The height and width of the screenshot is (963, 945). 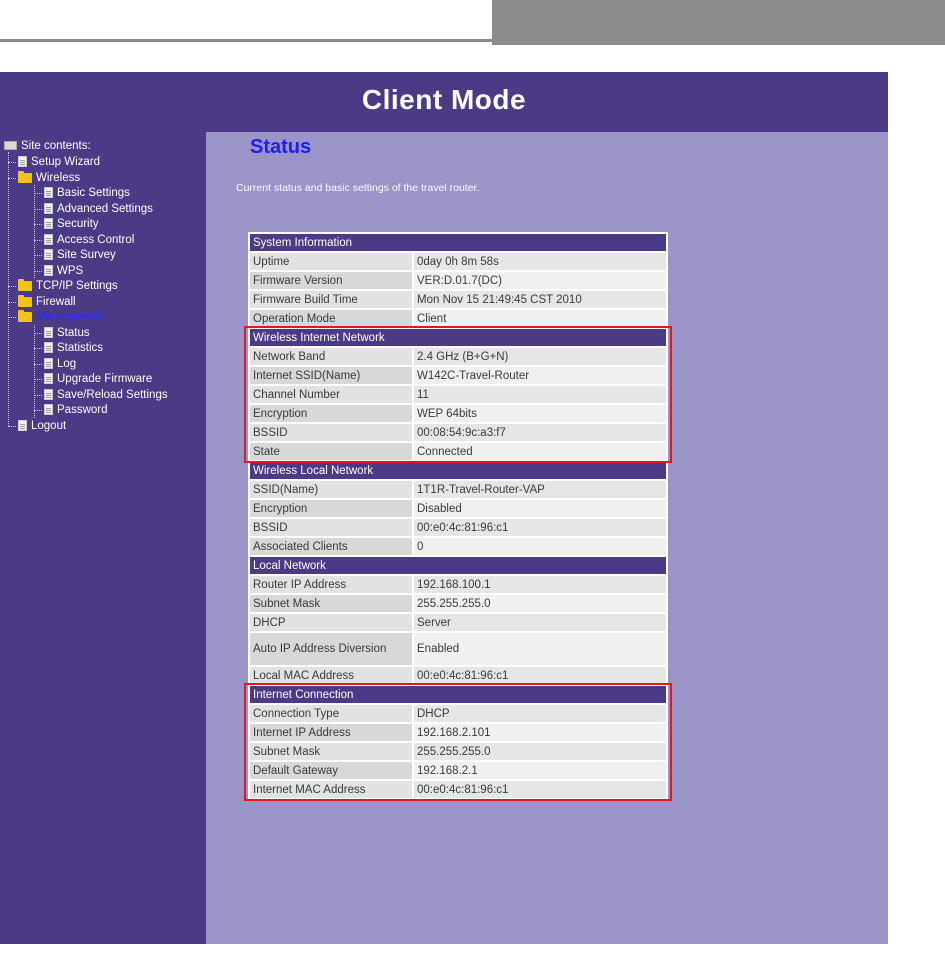 What do you see at coordinates (58, 178) in the screenshot?
I see `sidebar-item-label: Wireless` at bounding box center [58, 178].